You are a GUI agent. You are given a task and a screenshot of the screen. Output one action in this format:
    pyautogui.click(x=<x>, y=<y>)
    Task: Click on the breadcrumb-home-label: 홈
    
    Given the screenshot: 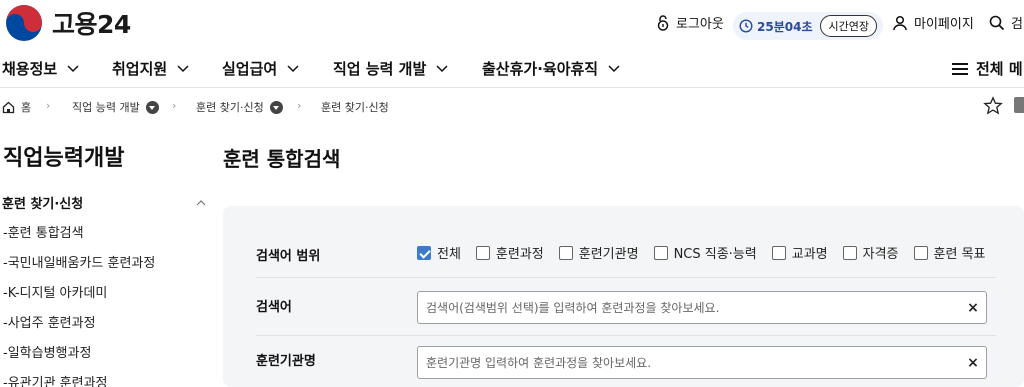 What is the action you would take?
    pyautogui.click(x=26, y=107)
    